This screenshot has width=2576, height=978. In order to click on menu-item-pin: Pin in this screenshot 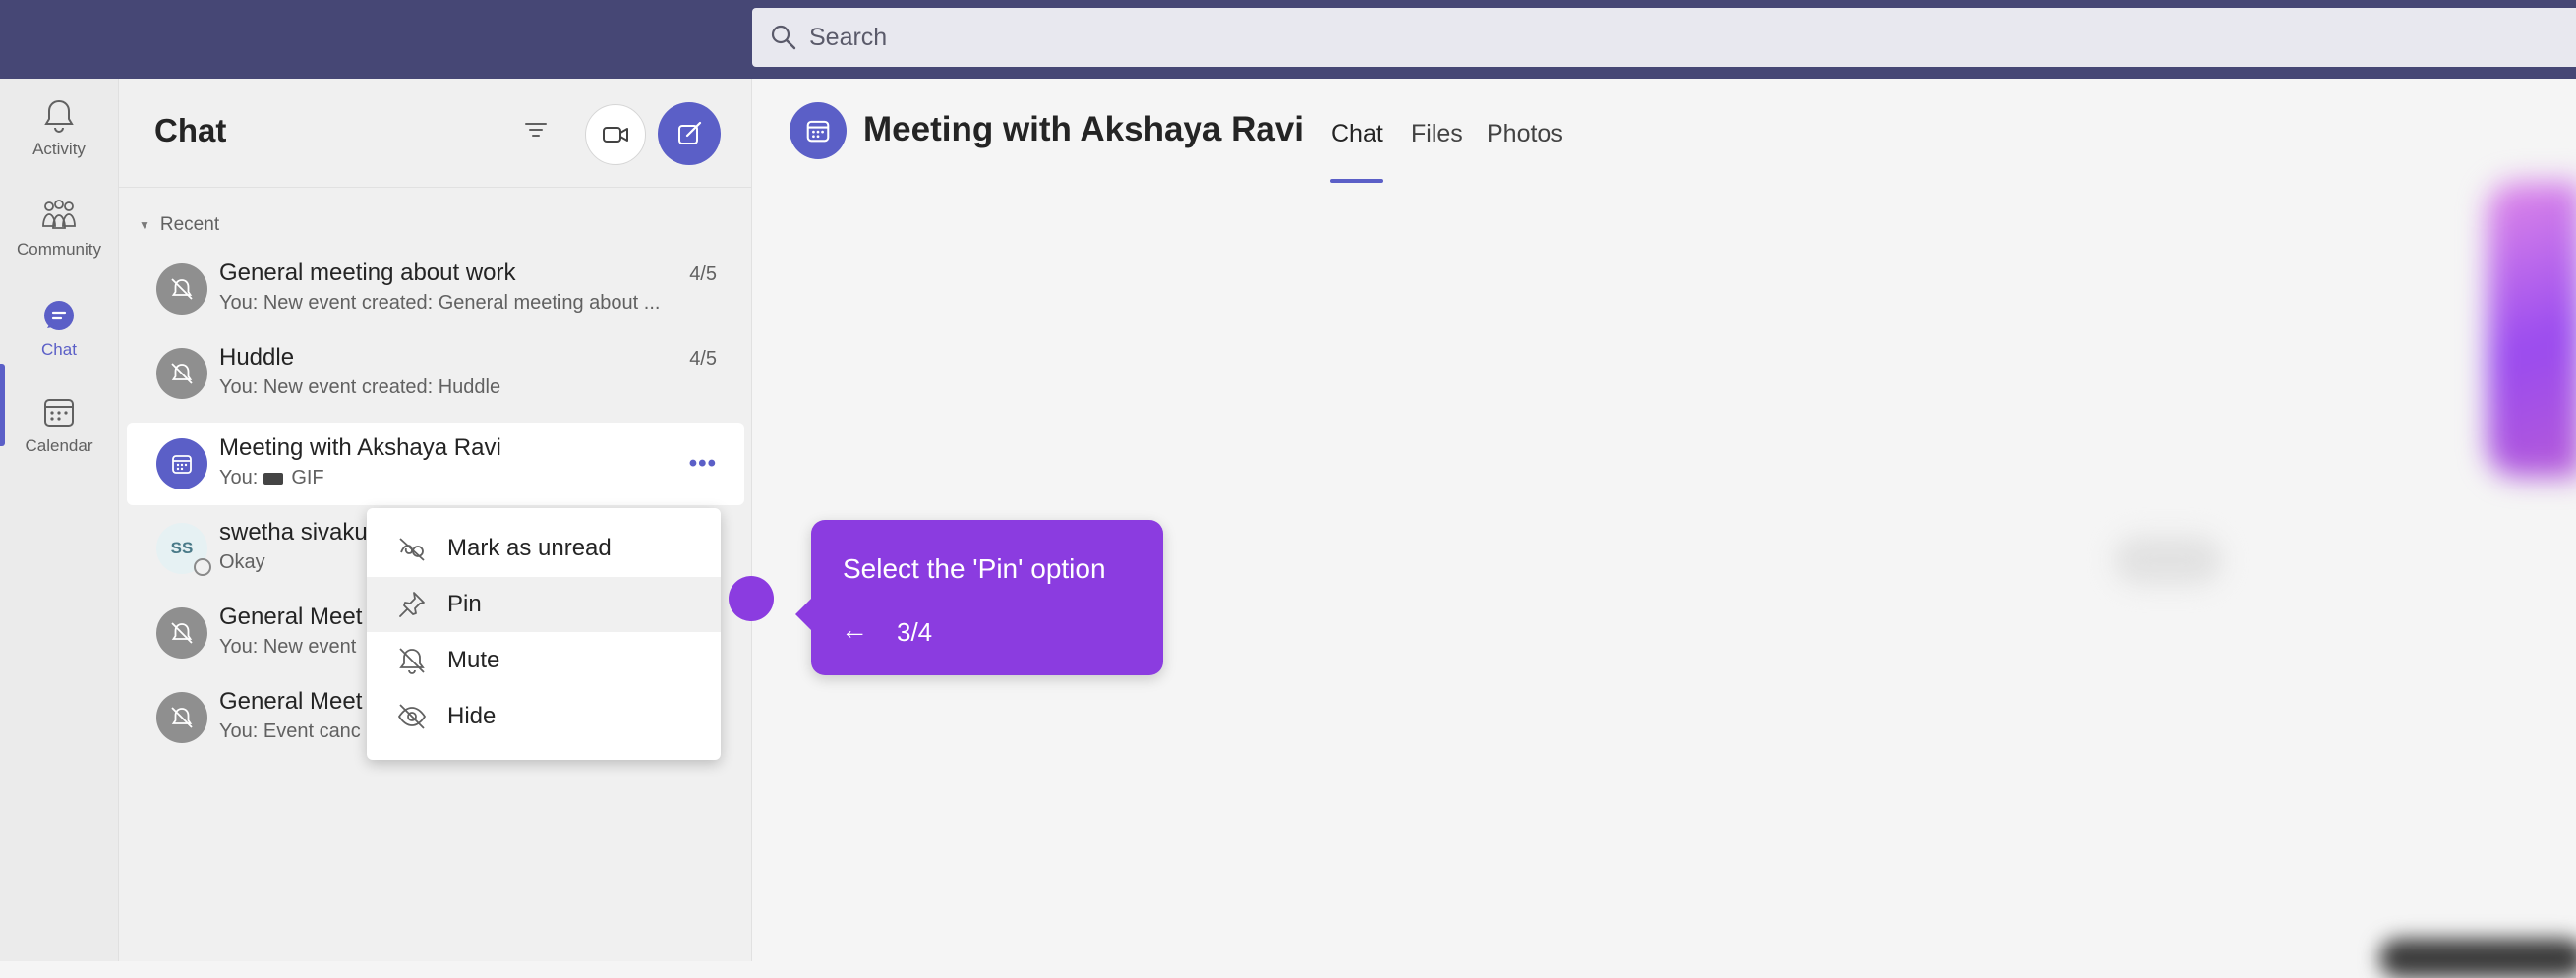, I will do `click(544, 604)`.